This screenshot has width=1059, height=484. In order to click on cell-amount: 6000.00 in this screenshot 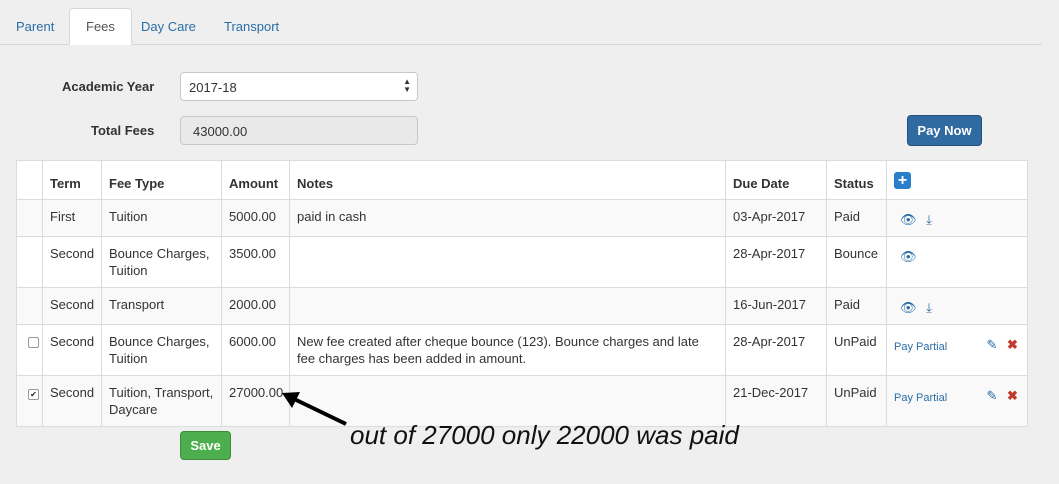, I will do `click(255, 350)`.